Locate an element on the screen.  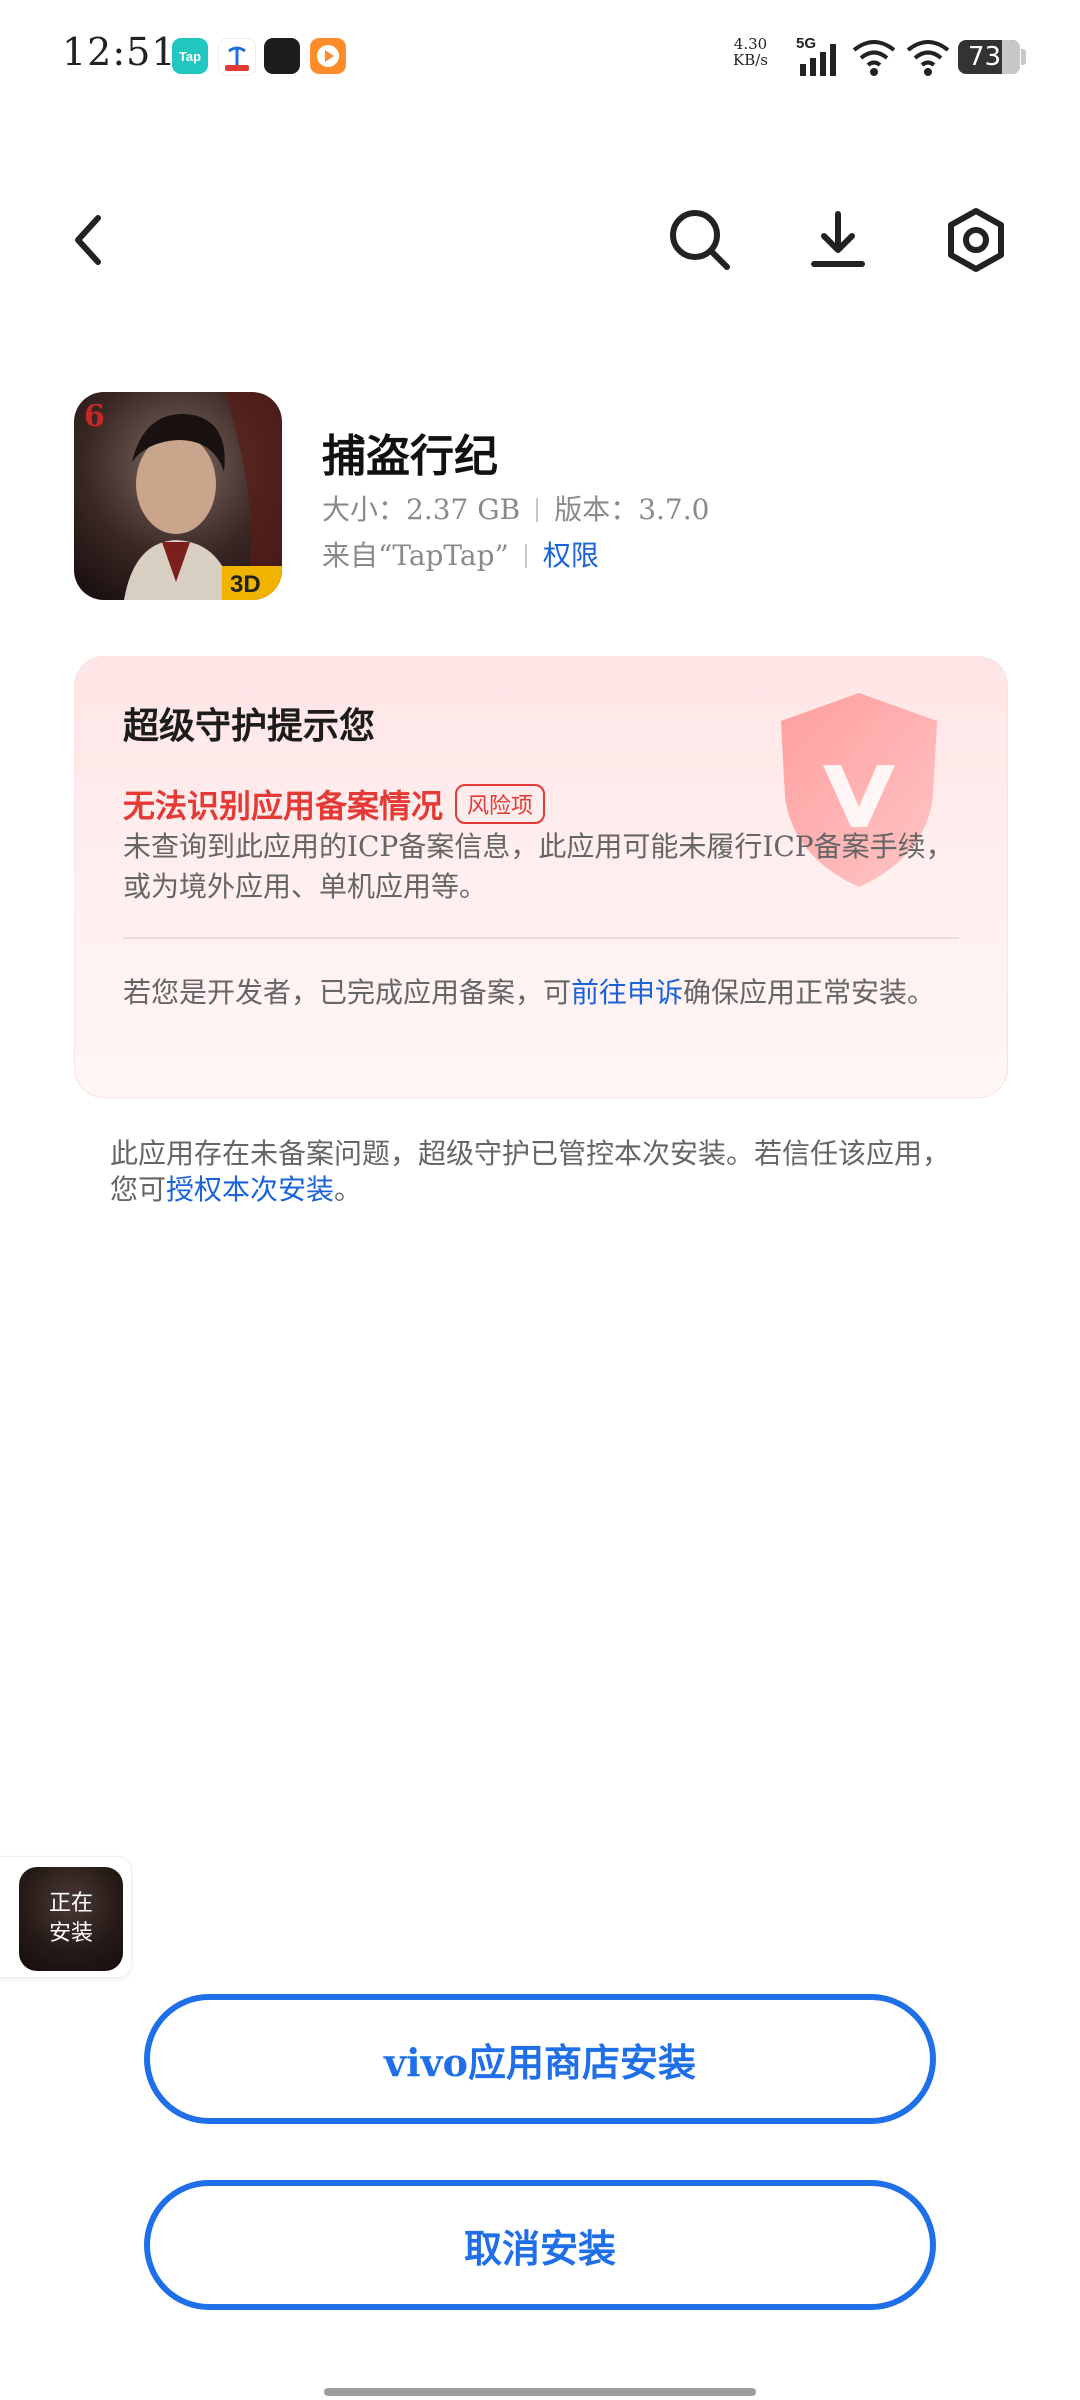
app-icon: 6 3D is located at coordinates (178, 496).